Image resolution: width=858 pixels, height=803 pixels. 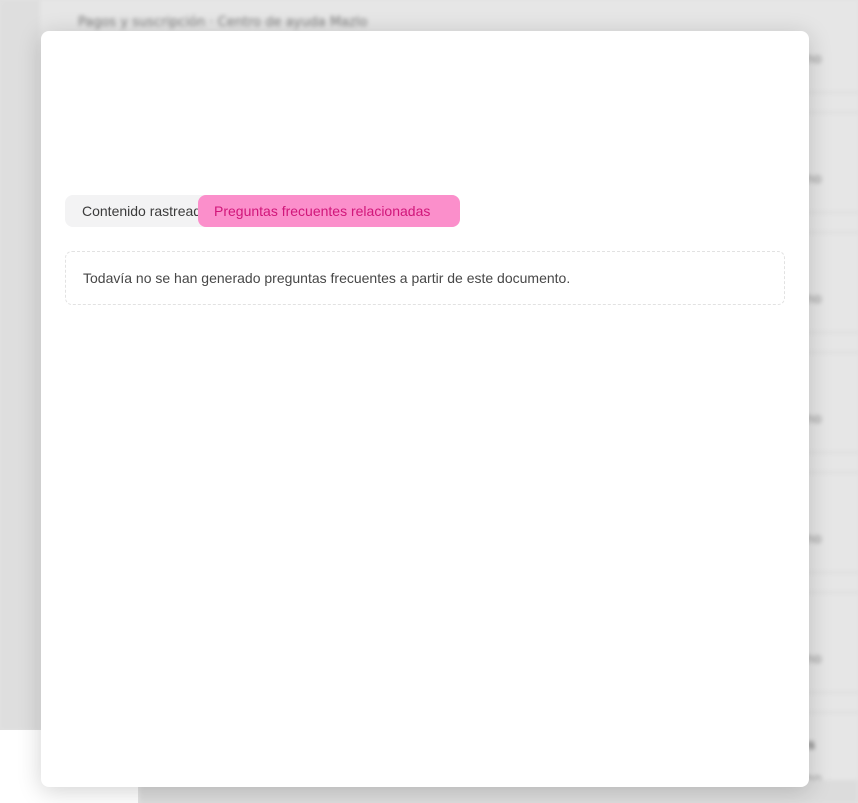 I want to click on background-sidebar, so click(x=20, y=365).